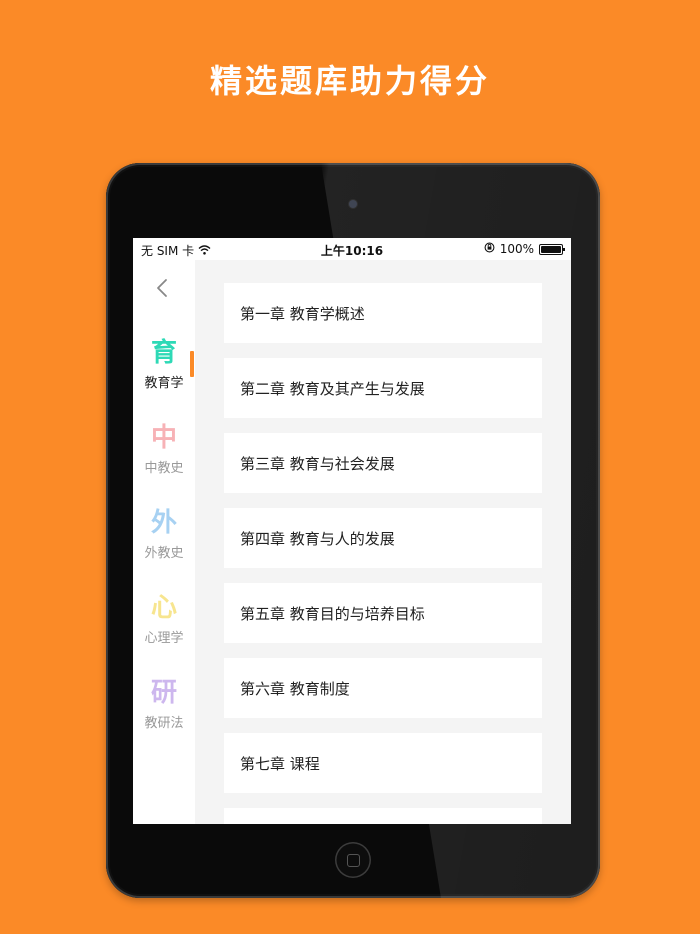 The image size is (700, 934). What do you see at coordinates (383, 313) in the screenshot?
I see `chapter-item: 第一章 教育学概述` at bounding box center [383, 313].